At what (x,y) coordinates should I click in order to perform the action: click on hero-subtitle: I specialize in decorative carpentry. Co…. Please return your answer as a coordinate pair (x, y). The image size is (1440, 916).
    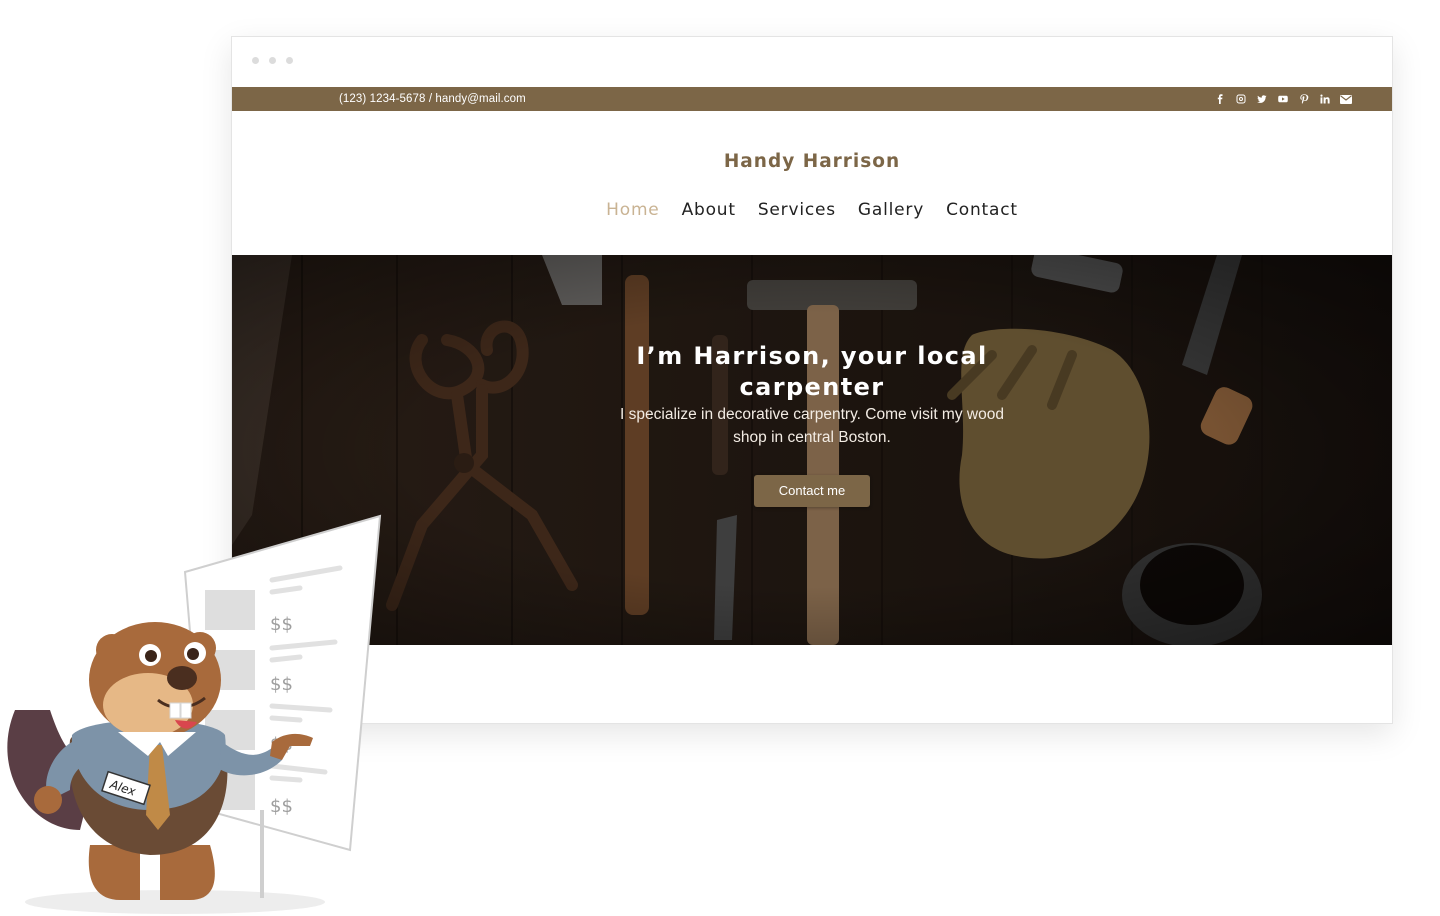
    Looking at the image, I should click on (812, 426).